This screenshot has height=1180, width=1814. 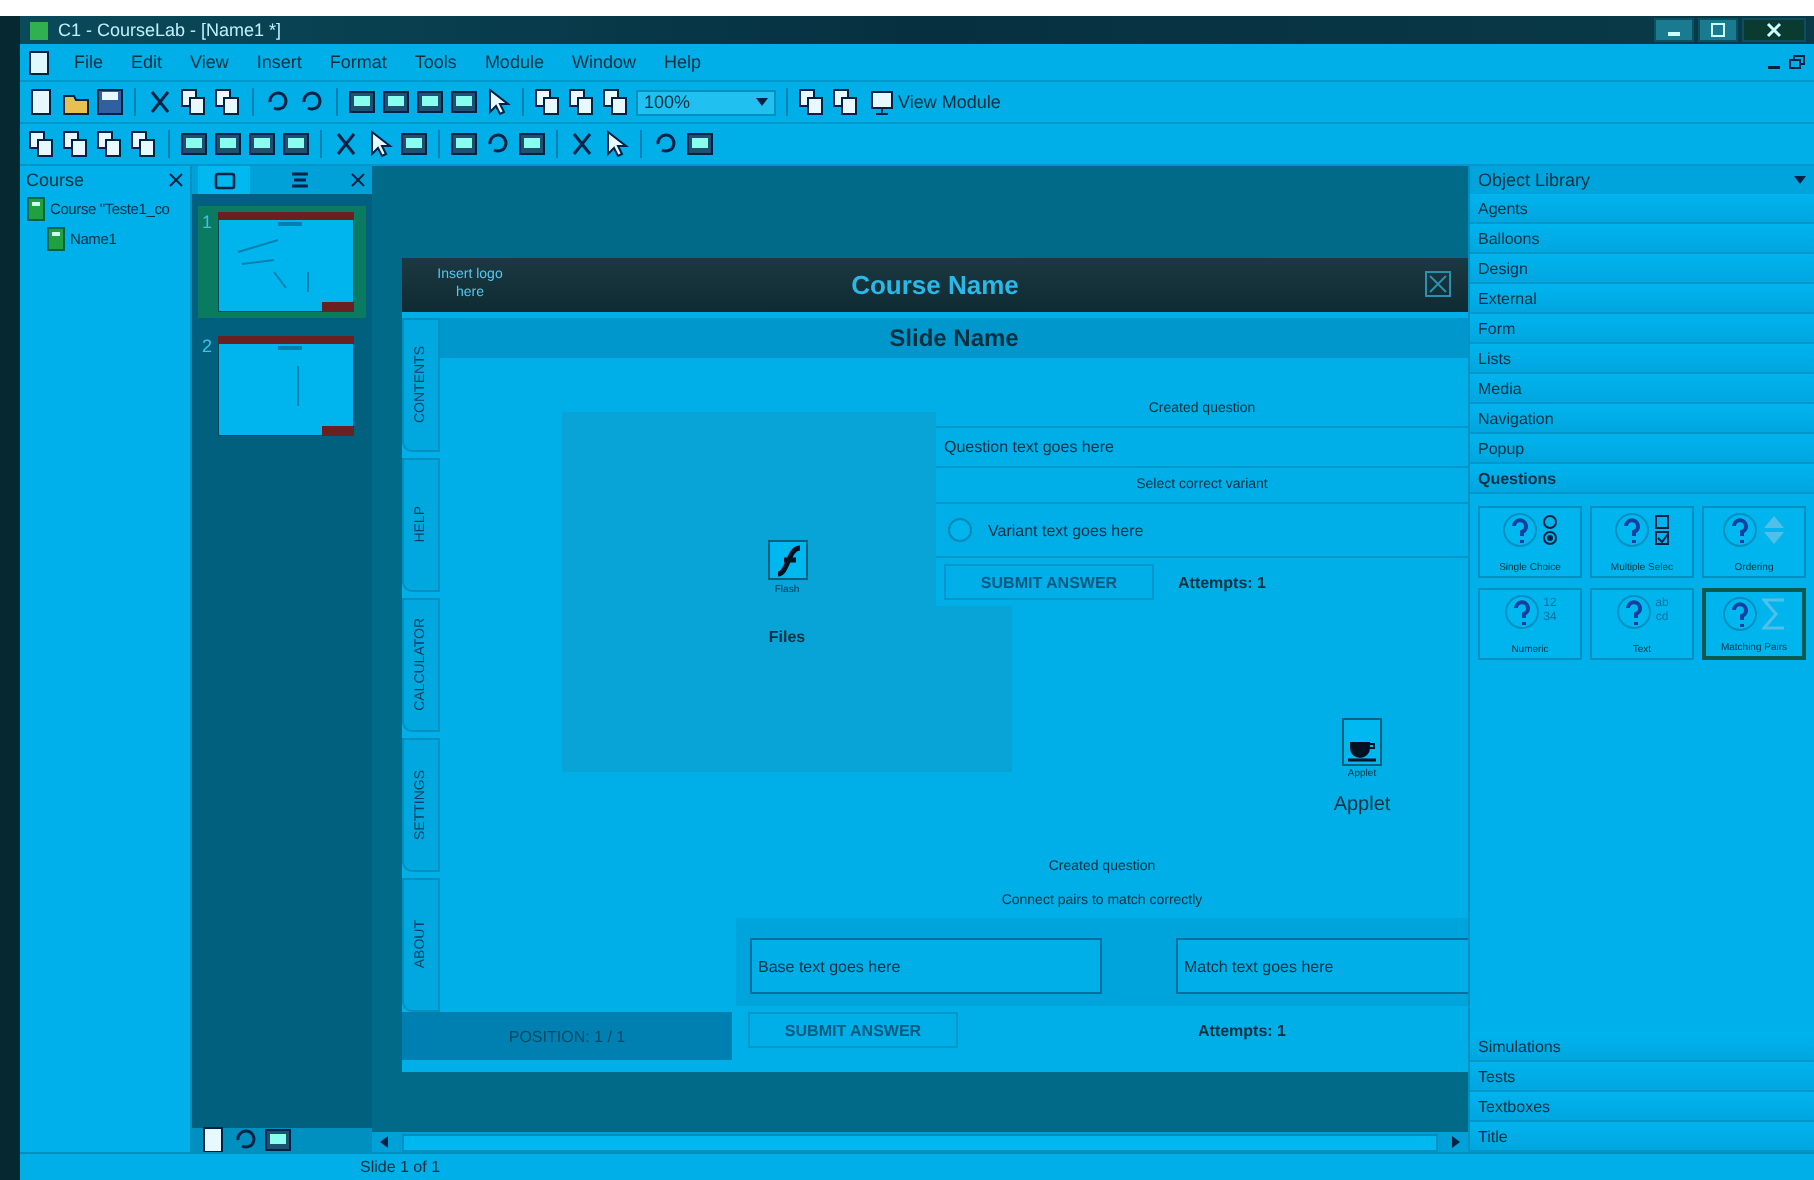 What do you see at coordinates (960, 530) in the screenshot?
I see `radio-button` at bounding box center [960, 530].